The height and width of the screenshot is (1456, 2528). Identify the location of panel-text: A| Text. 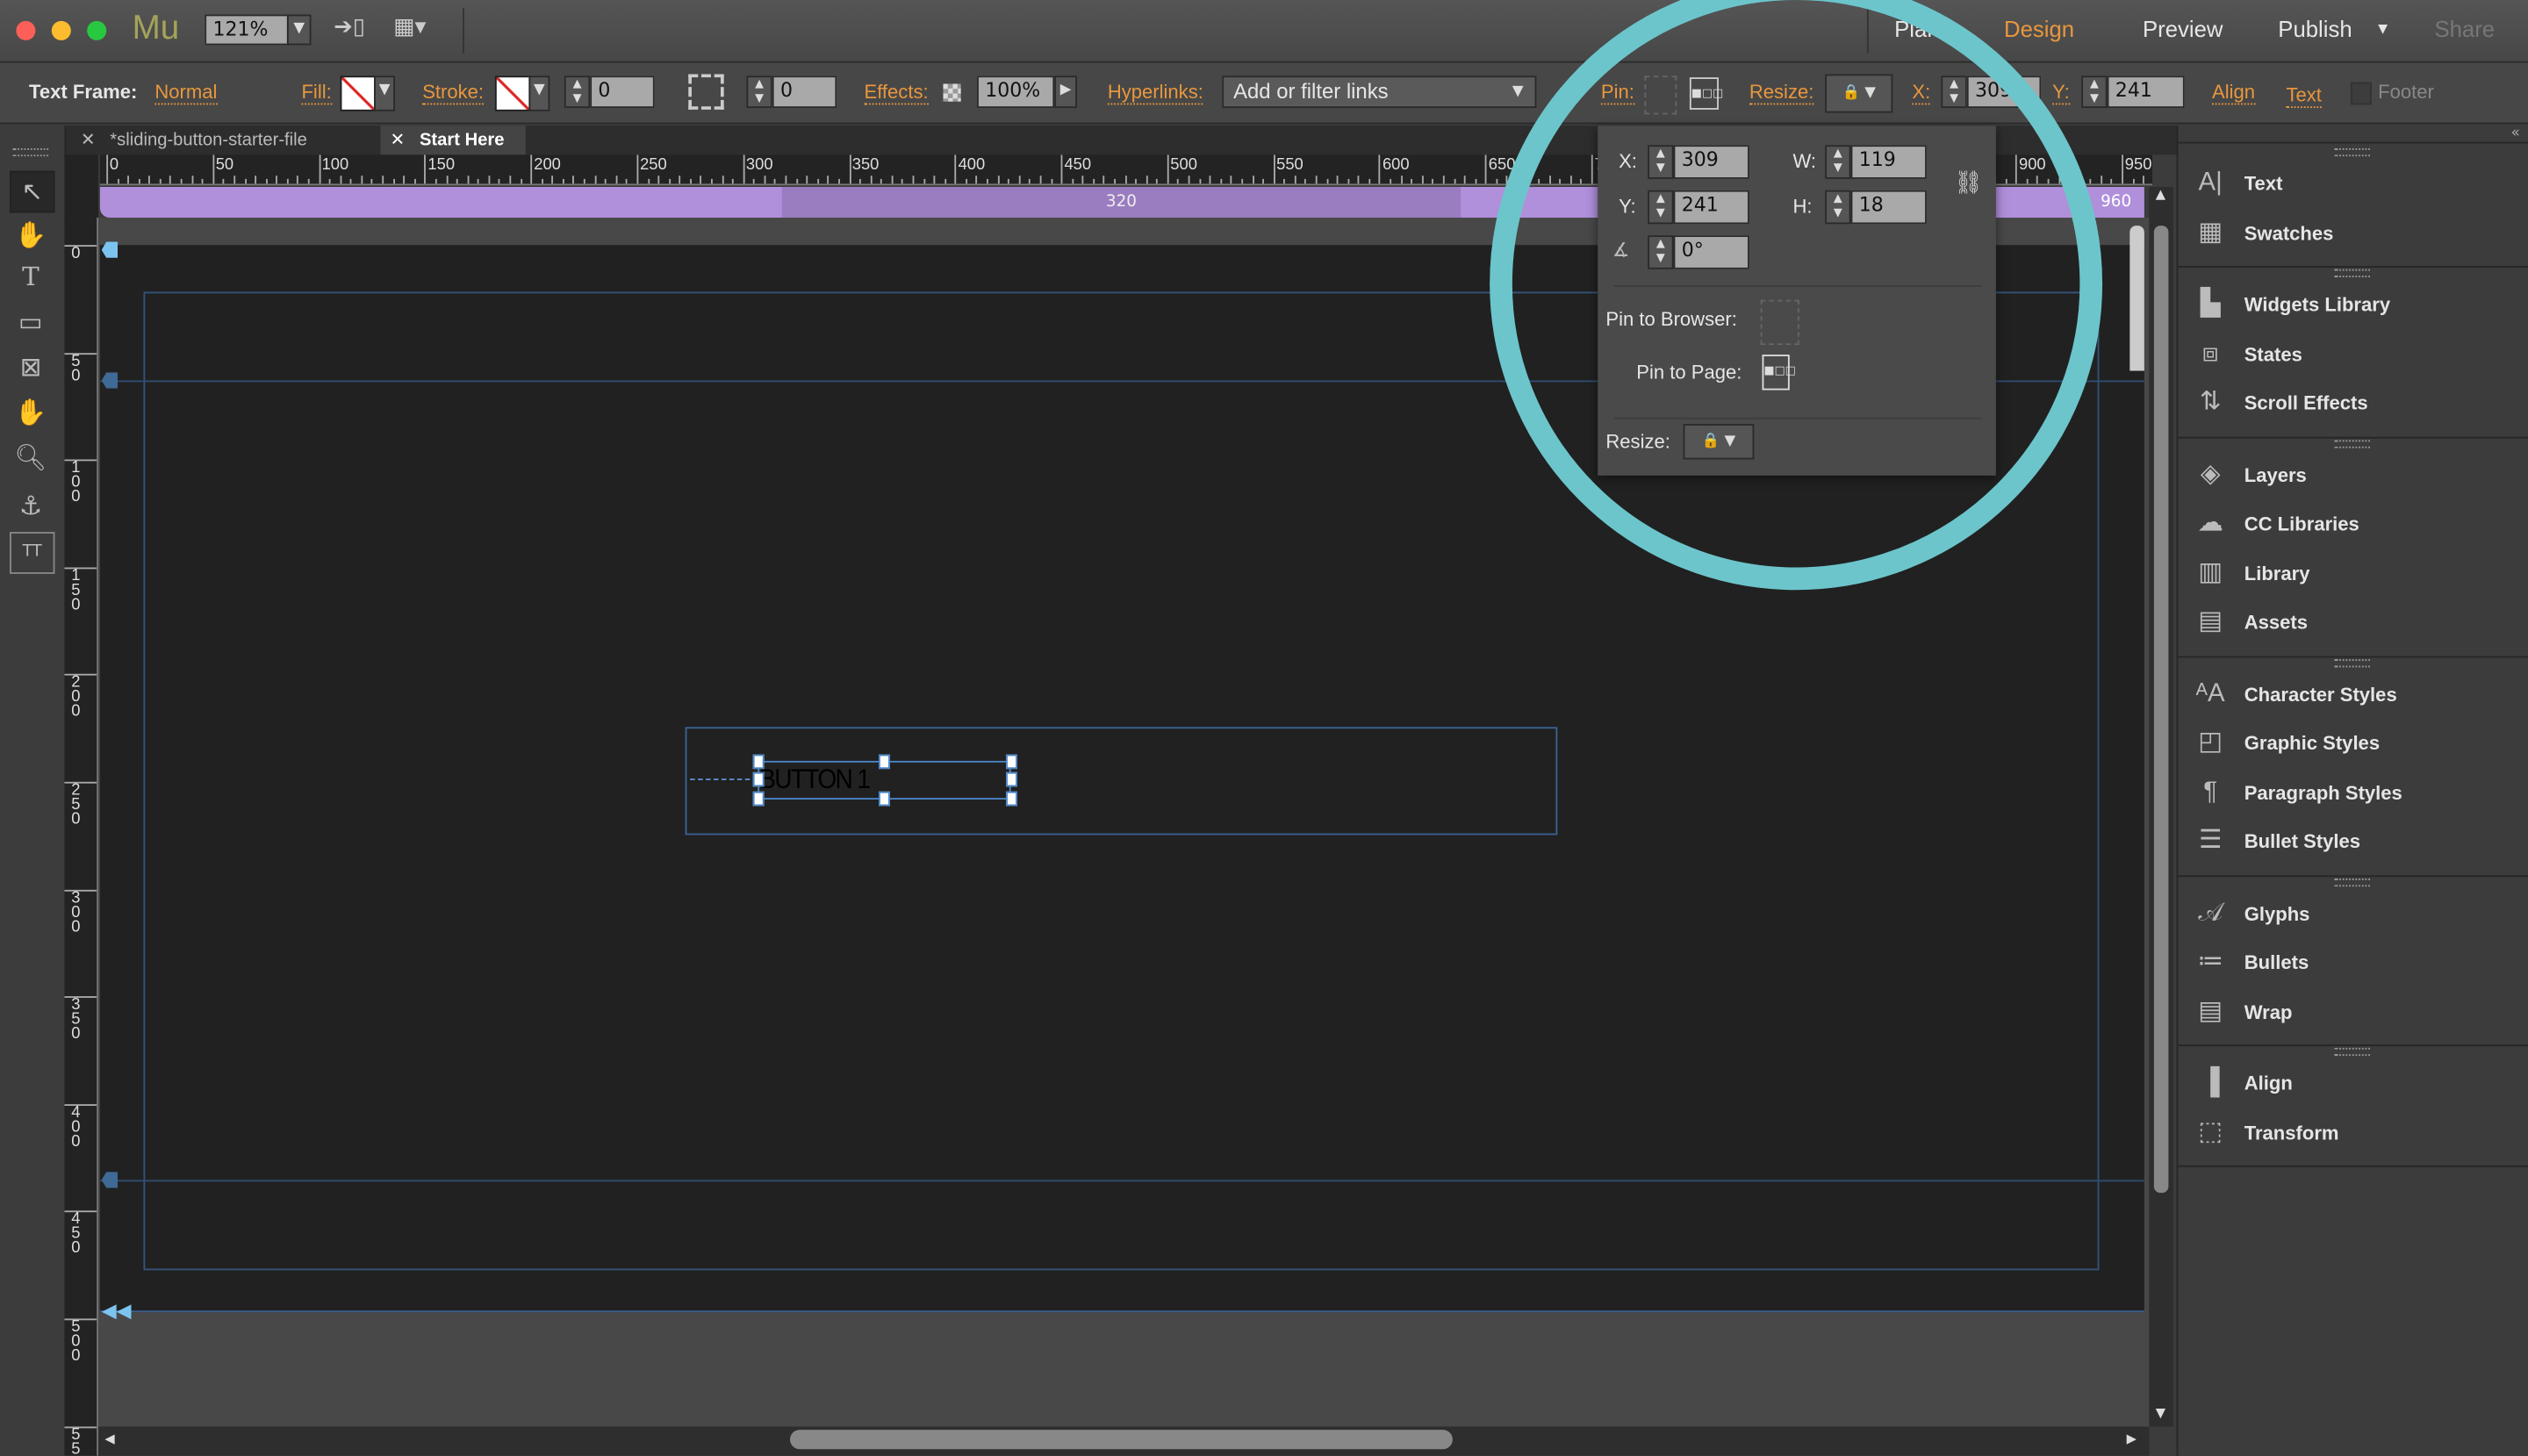
(2360, 185).